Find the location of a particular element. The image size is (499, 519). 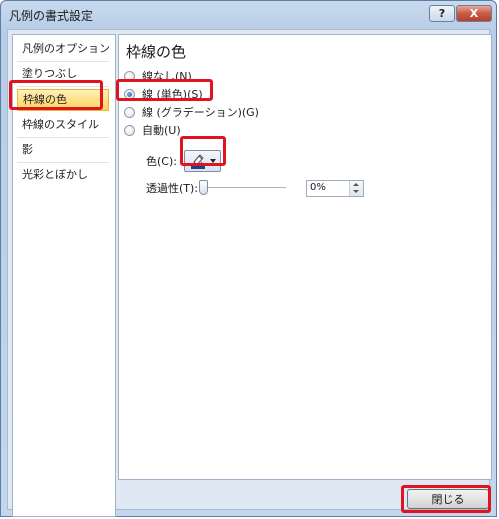

radio-no-line: 線なし(N) is located at coordinates (158, 76).